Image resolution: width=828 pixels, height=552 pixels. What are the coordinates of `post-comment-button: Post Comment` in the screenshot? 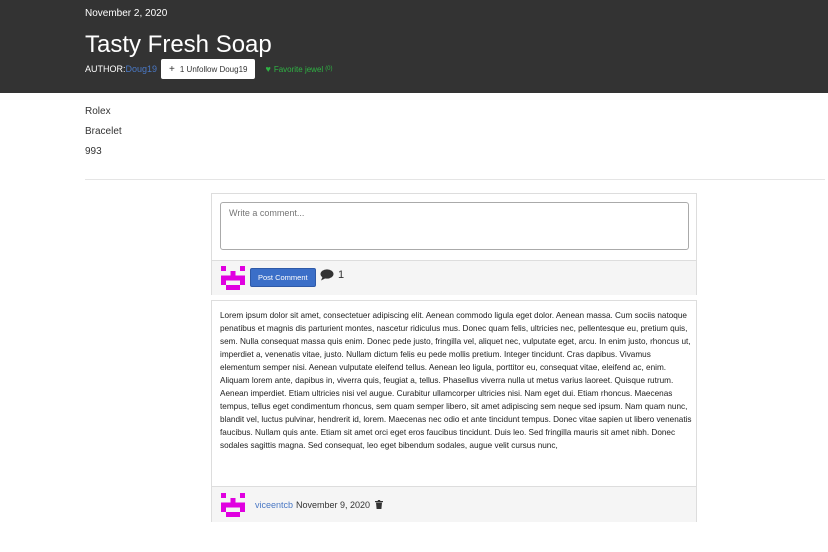 It's located at (283, 277).